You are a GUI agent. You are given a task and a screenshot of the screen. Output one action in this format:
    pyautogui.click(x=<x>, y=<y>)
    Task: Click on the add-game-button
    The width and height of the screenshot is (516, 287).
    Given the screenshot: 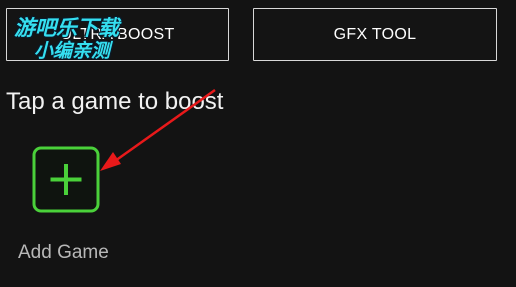 What is the action you would take?
    pyautogui.click(x=66, y=179)
    